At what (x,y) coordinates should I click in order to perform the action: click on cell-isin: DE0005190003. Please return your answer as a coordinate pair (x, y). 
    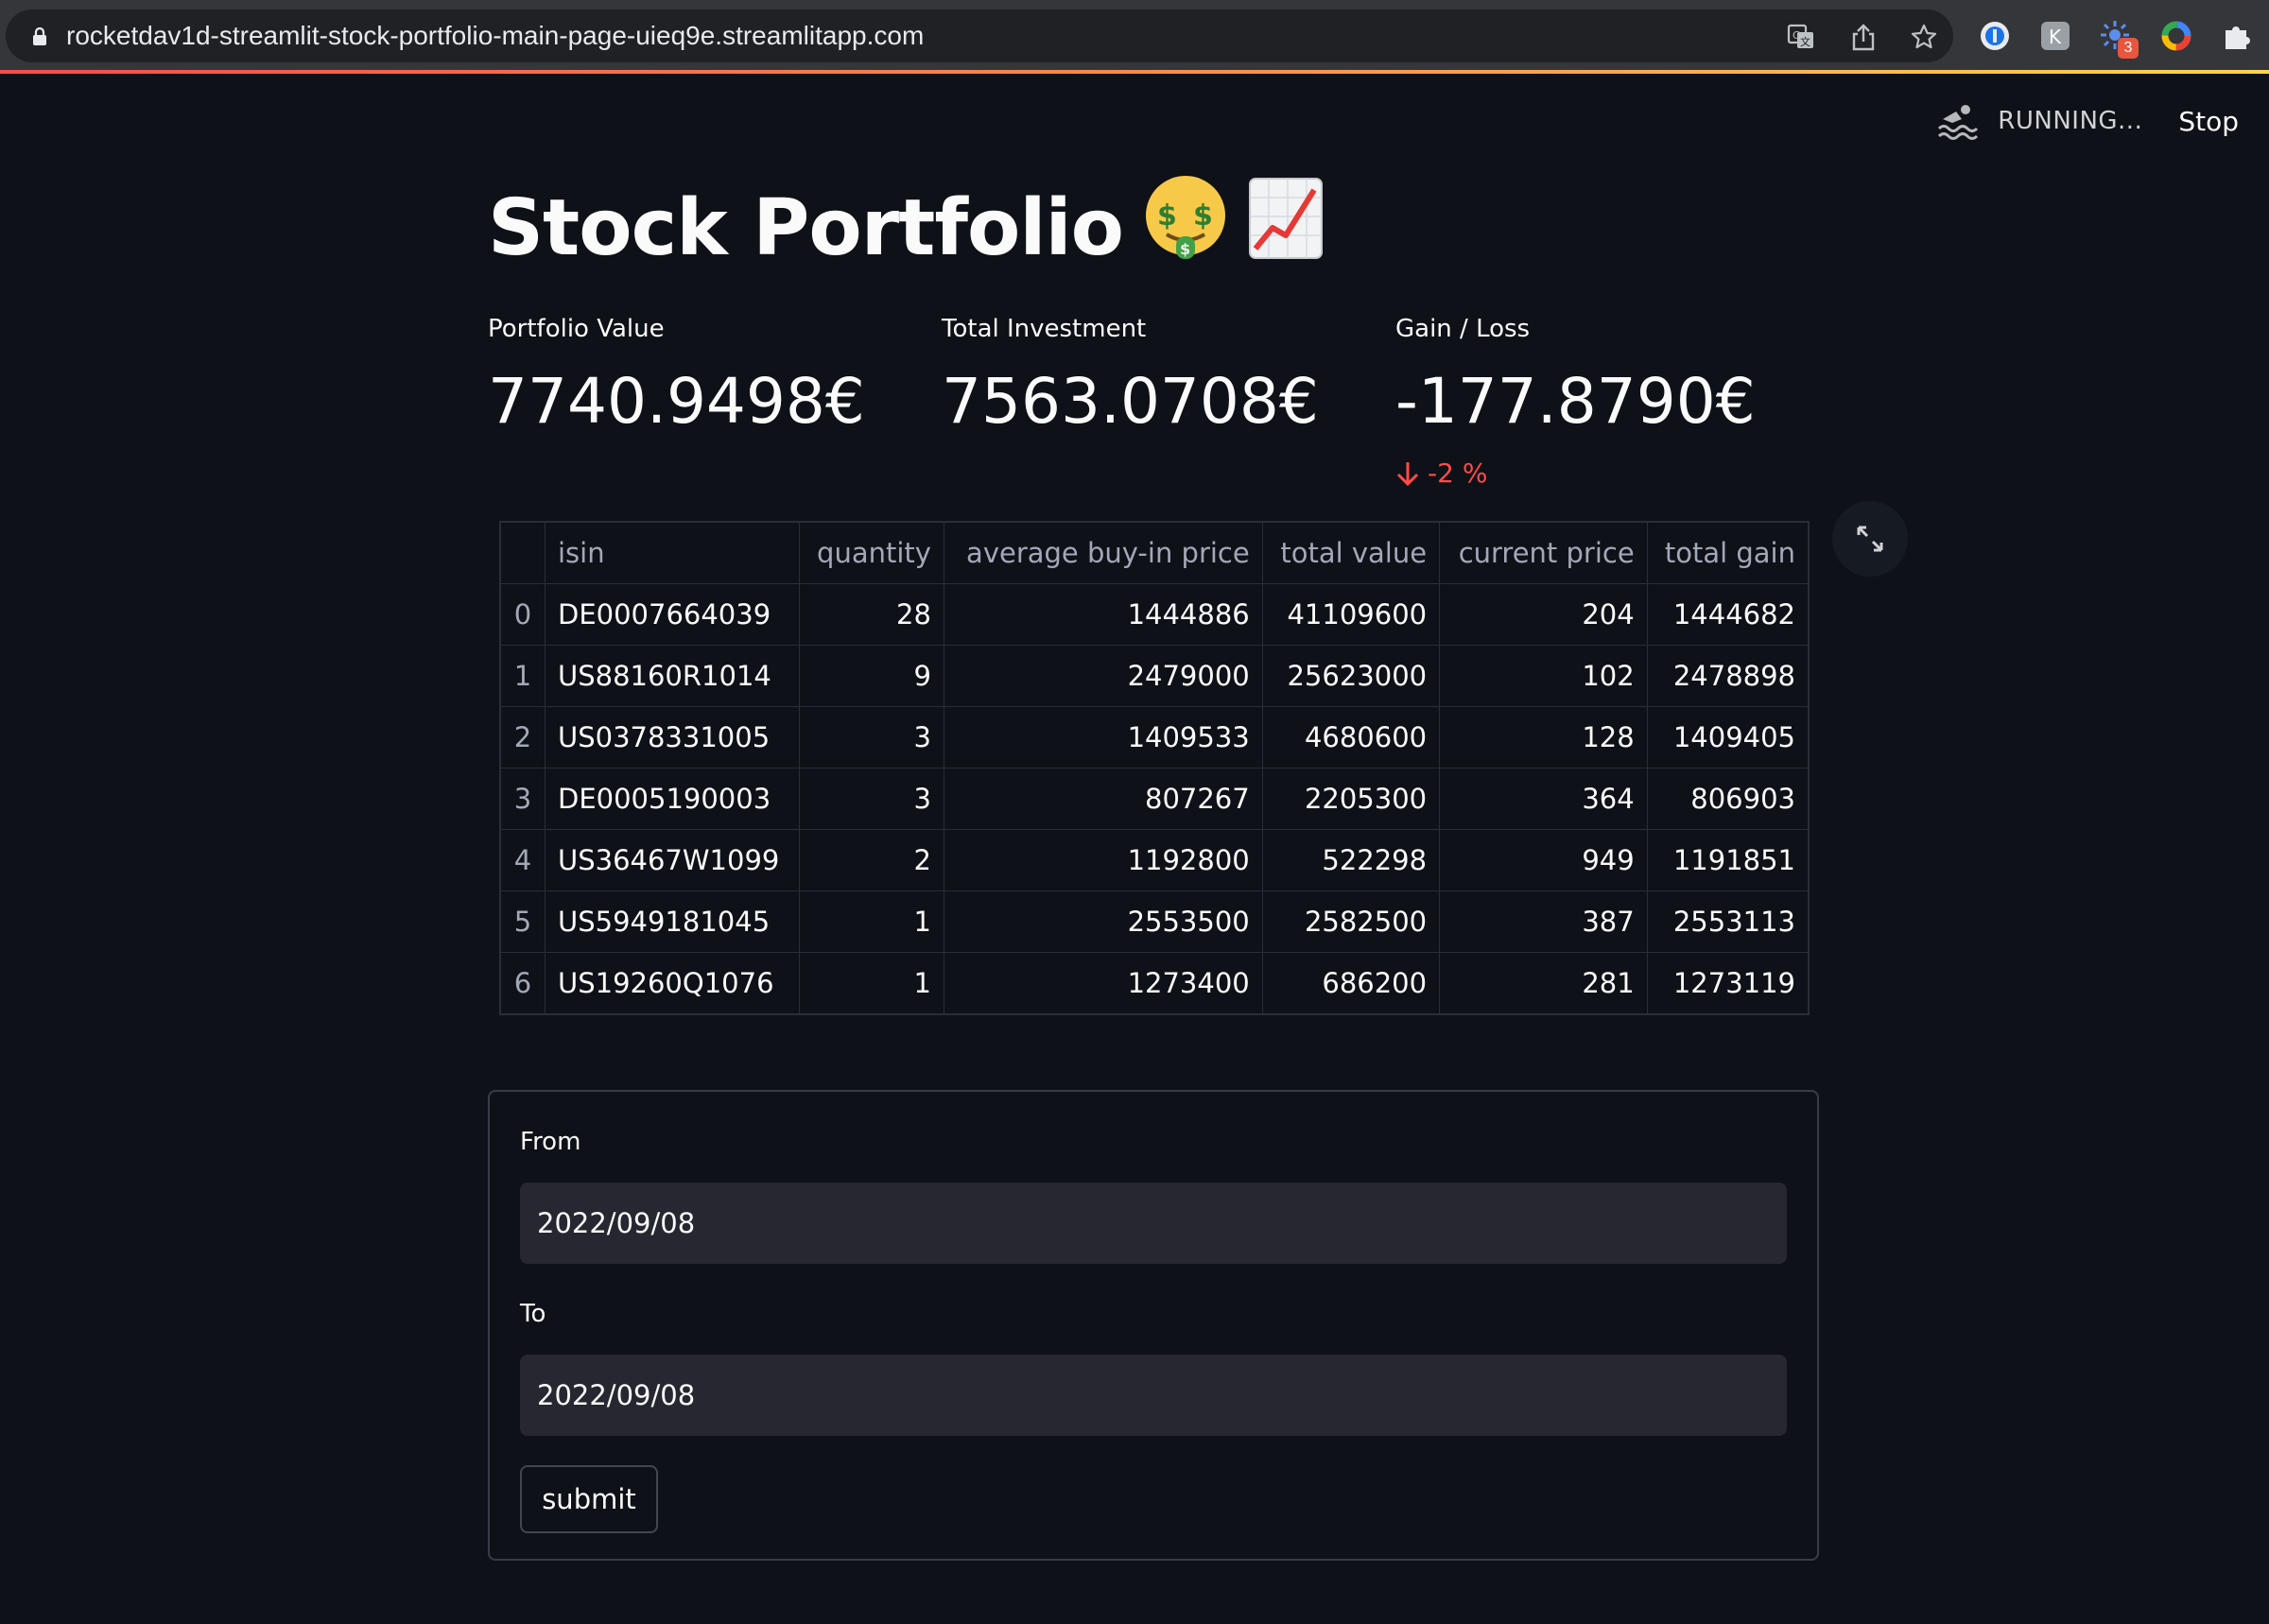
    Looking at the image, I should click on (672, 799).